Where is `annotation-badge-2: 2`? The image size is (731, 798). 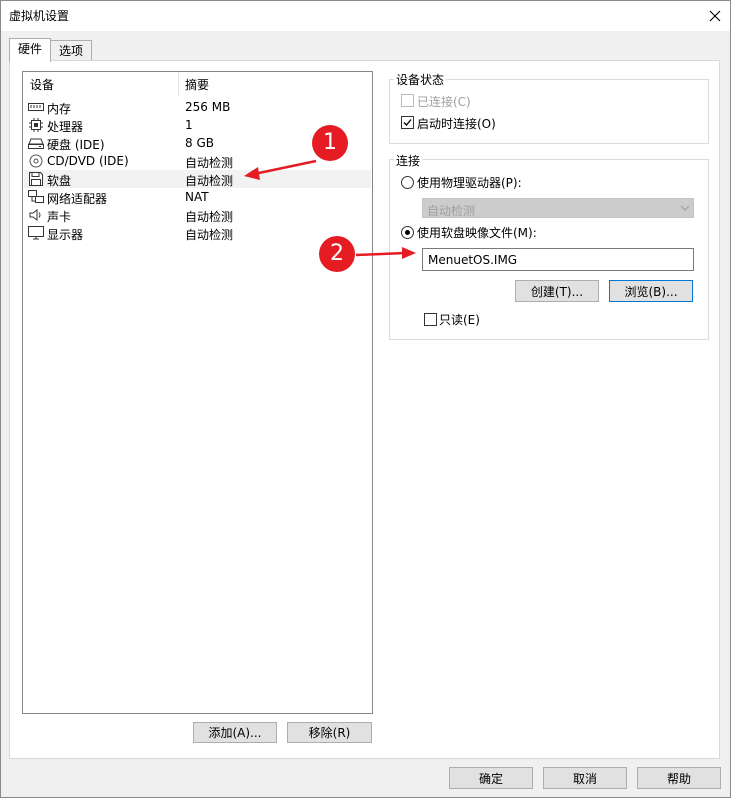
annotation-badge-2: 2 is located at coordinates (337, 254).